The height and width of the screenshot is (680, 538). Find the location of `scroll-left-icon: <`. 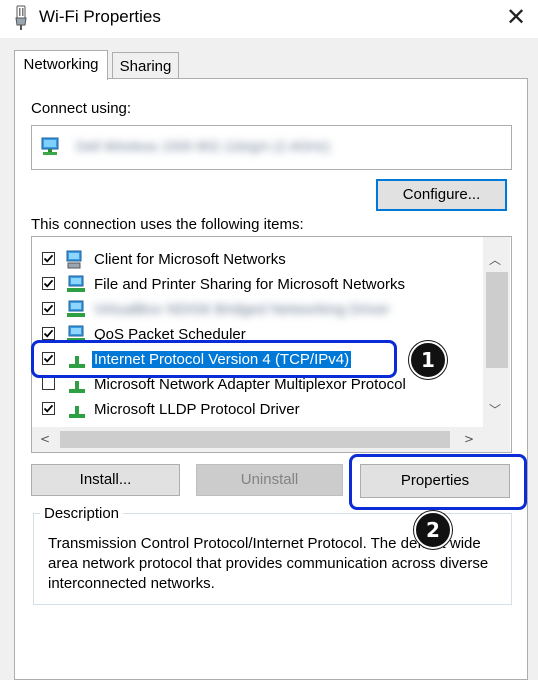

scroll-left-icon: < is located at coordinates (45, 439).